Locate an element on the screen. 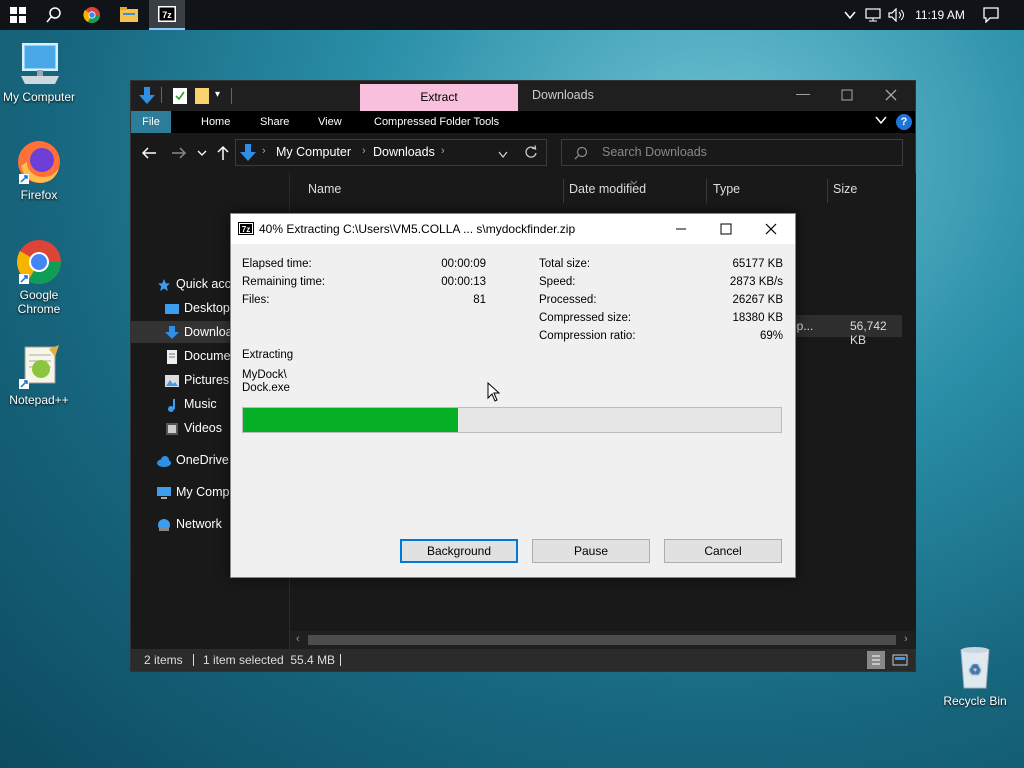  nav-label: Pictures is located at coordinates (207, 380).